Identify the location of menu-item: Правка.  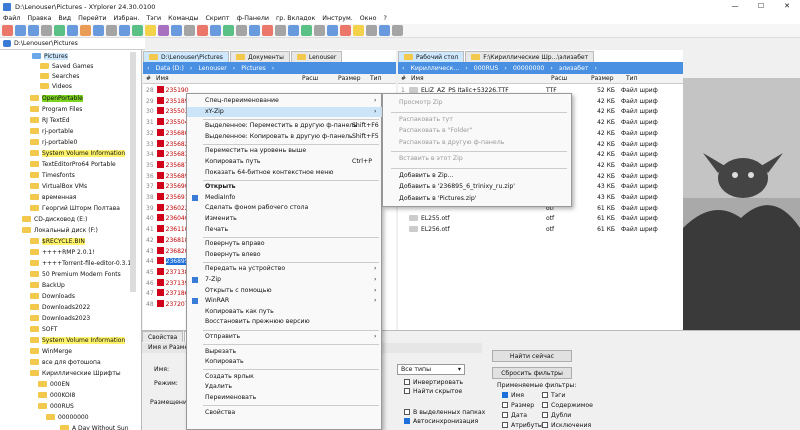
(39, 18).